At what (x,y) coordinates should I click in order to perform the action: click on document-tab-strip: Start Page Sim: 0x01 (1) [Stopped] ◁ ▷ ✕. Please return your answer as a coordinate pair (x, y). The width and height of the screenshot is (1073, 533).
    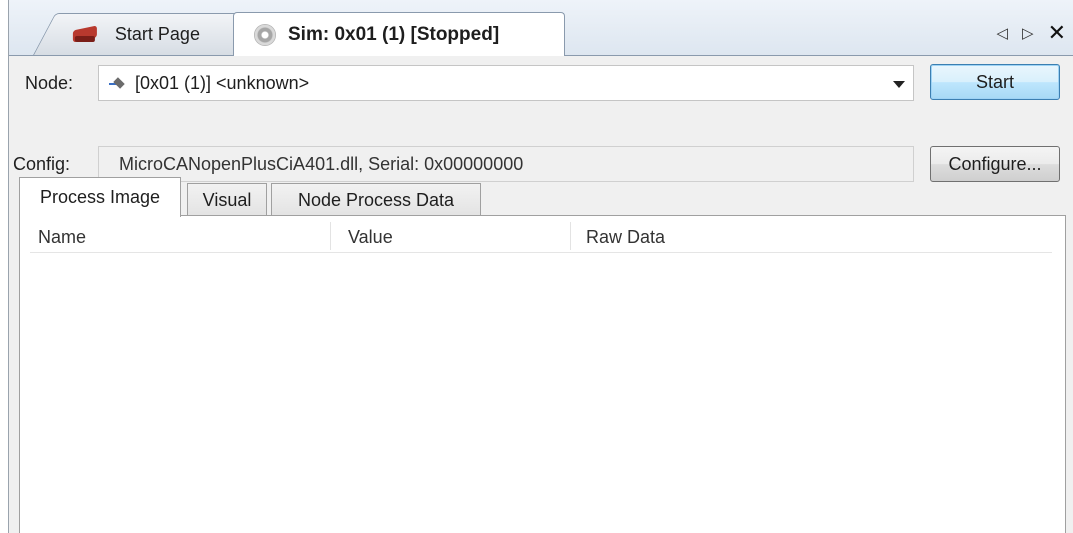
    Looking at the image, I should click on (541, 28).